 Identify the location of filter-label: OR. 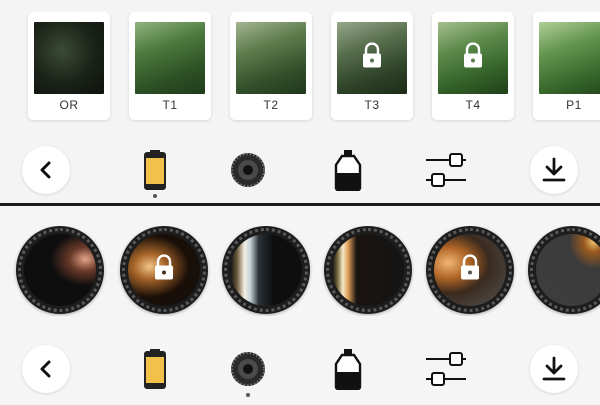
(69, 105).